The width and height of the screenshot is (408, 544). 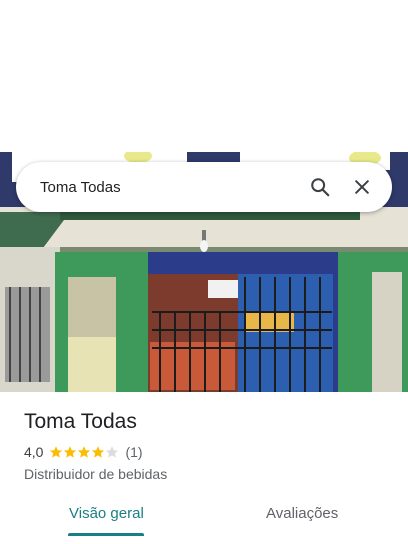 I want to click on search-bar: Toma Todas, so click(x=204, y=187).